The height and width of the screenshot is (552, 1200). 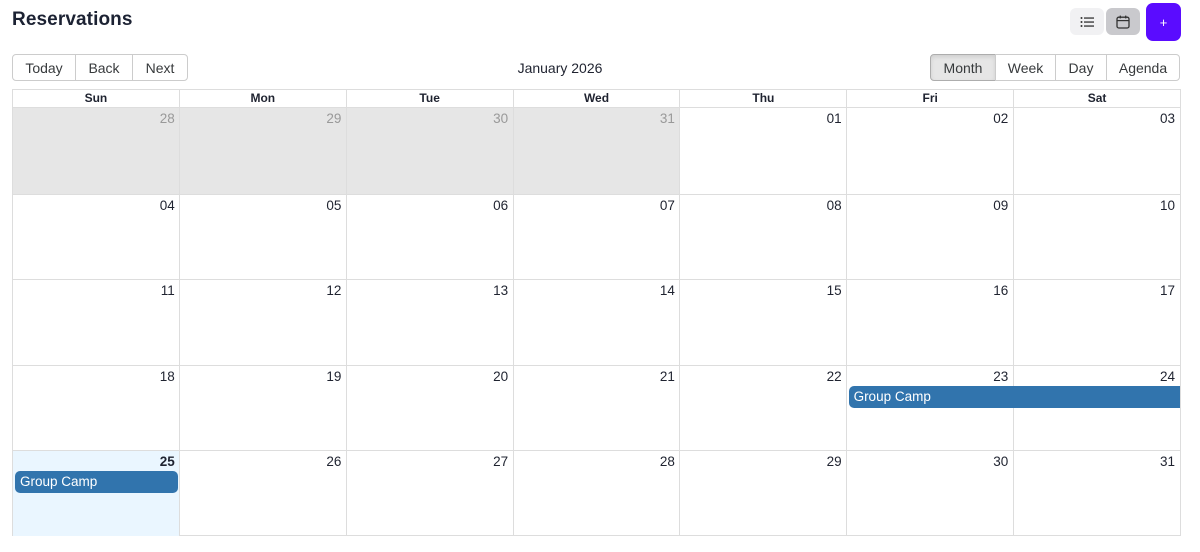 I want to click on date-number: 15, so click(x=763, y=289).